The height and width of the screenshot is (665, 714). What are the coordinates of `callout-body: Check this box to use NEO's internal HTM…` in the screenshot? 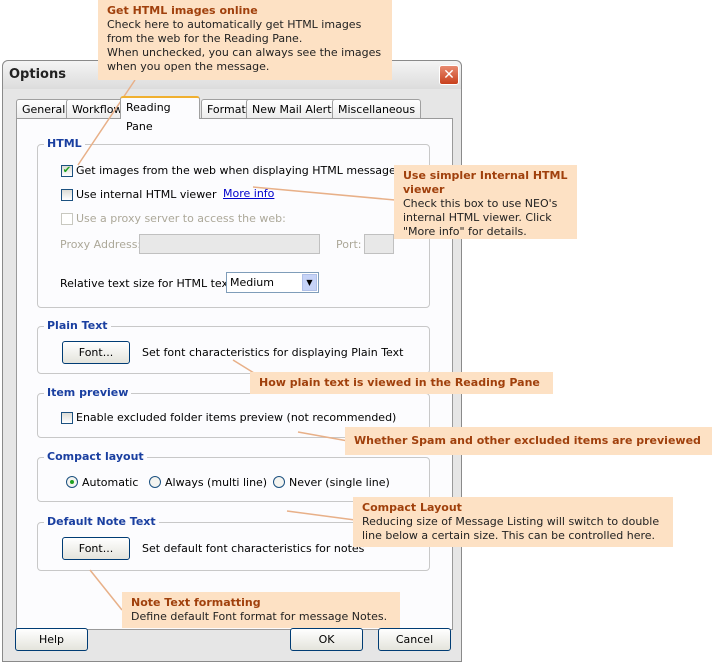 It's located at (480, 217).